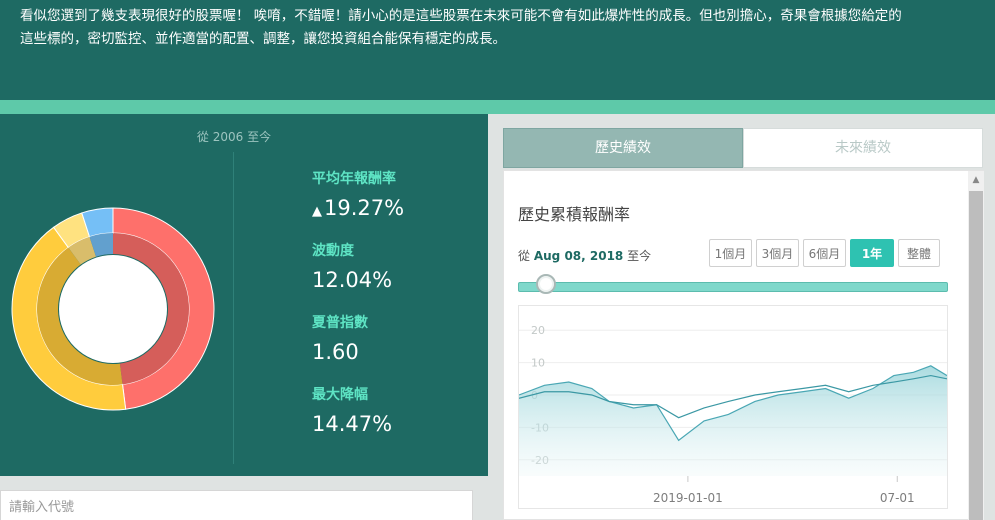  Describe the element at coordinates (352, 280) in the screenshot. I see `stat-value: 12.04%` at that location.